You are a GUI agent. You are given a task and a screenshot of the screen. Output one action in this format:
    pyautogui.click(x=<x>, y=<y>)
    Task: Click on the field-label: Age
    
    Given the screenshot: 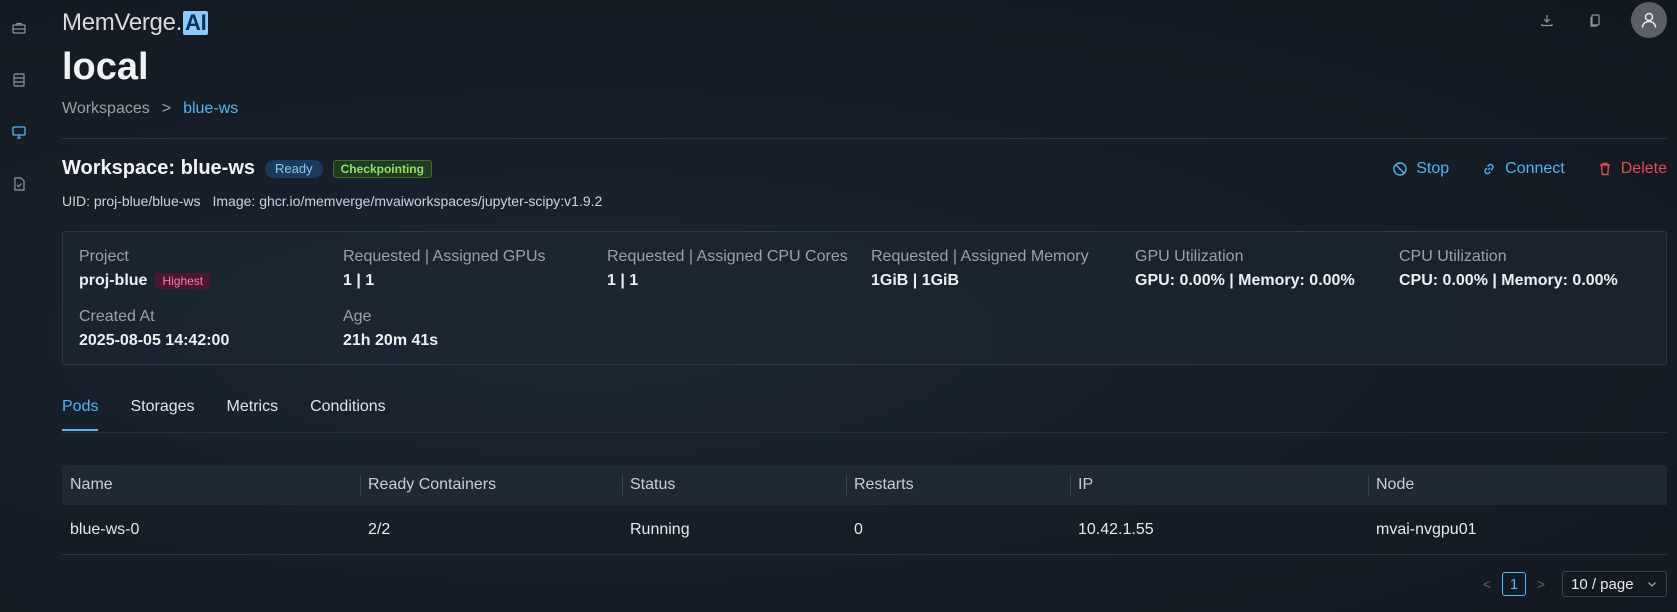 What is the action you would take?
    pyautogui.click(x=357, y=316)
    